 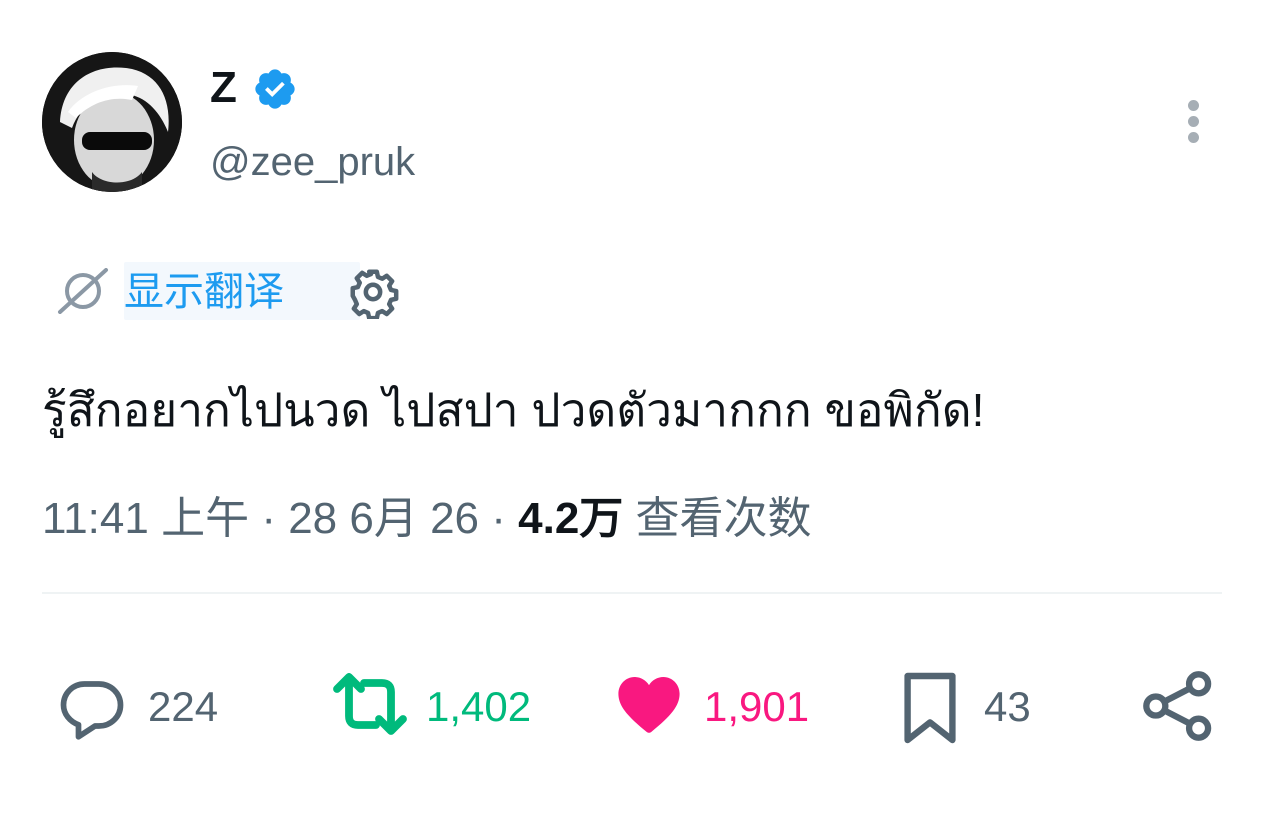 I want to click on show-translation-link: 显示翻译, so click(x=242, y=291).